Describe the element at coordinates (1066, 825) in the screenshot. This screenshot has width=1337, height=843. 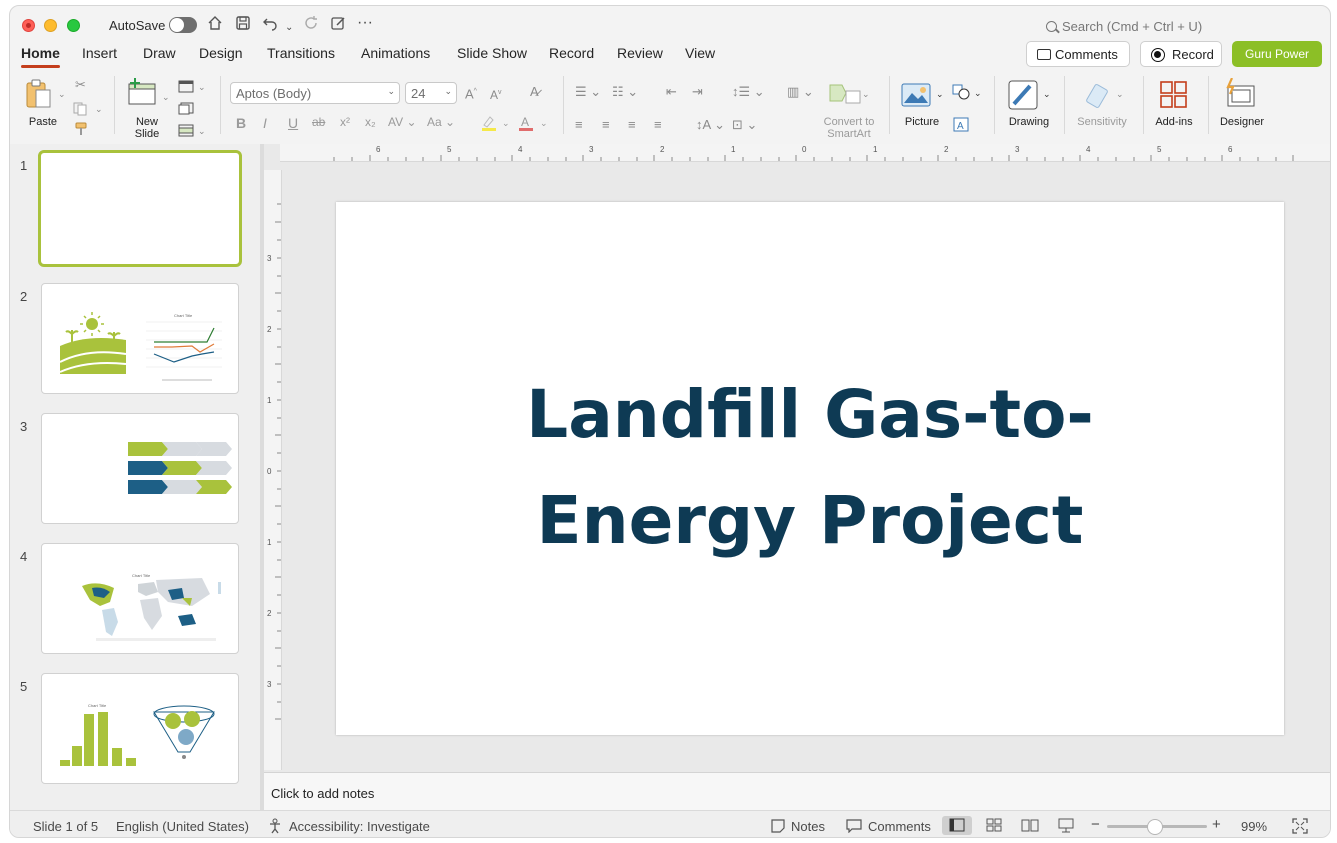
I see `slide-show-view-button` at that location.